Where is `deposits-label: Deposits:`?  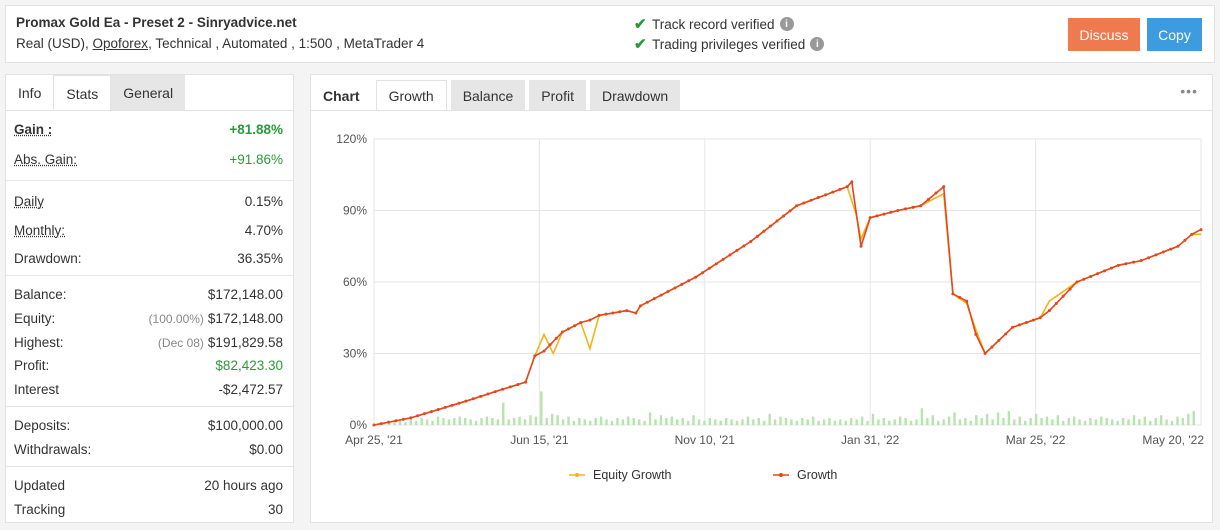 deposits-label: Deposits: is located at coordinates (42, 425).